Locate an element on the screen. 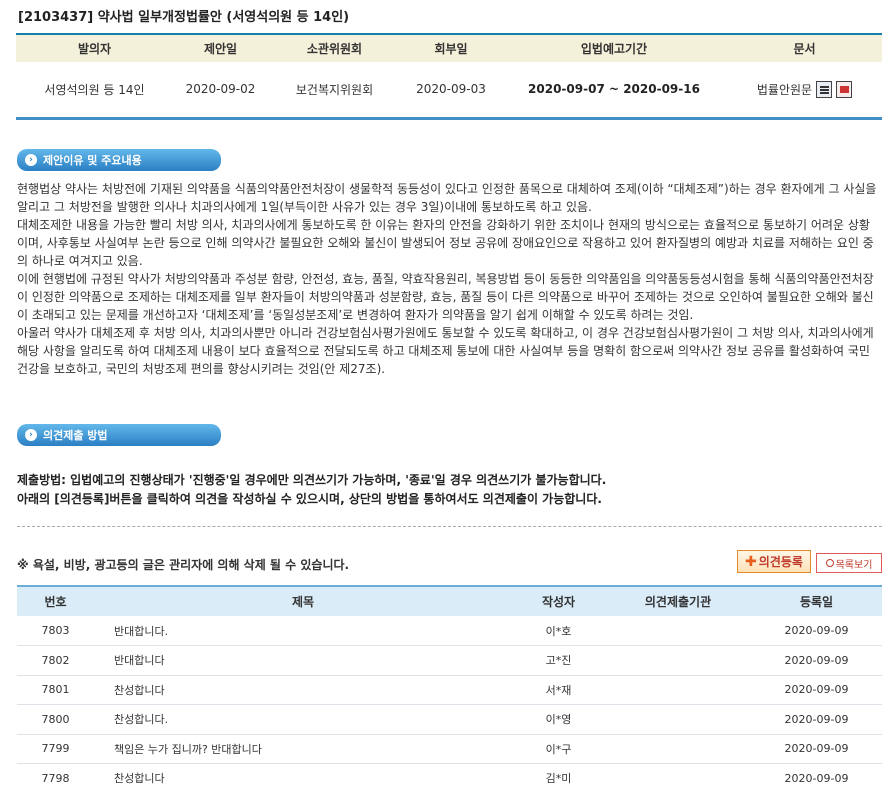 This screenshot has height=787, width=889. divider is located at coordinates (449, 526).